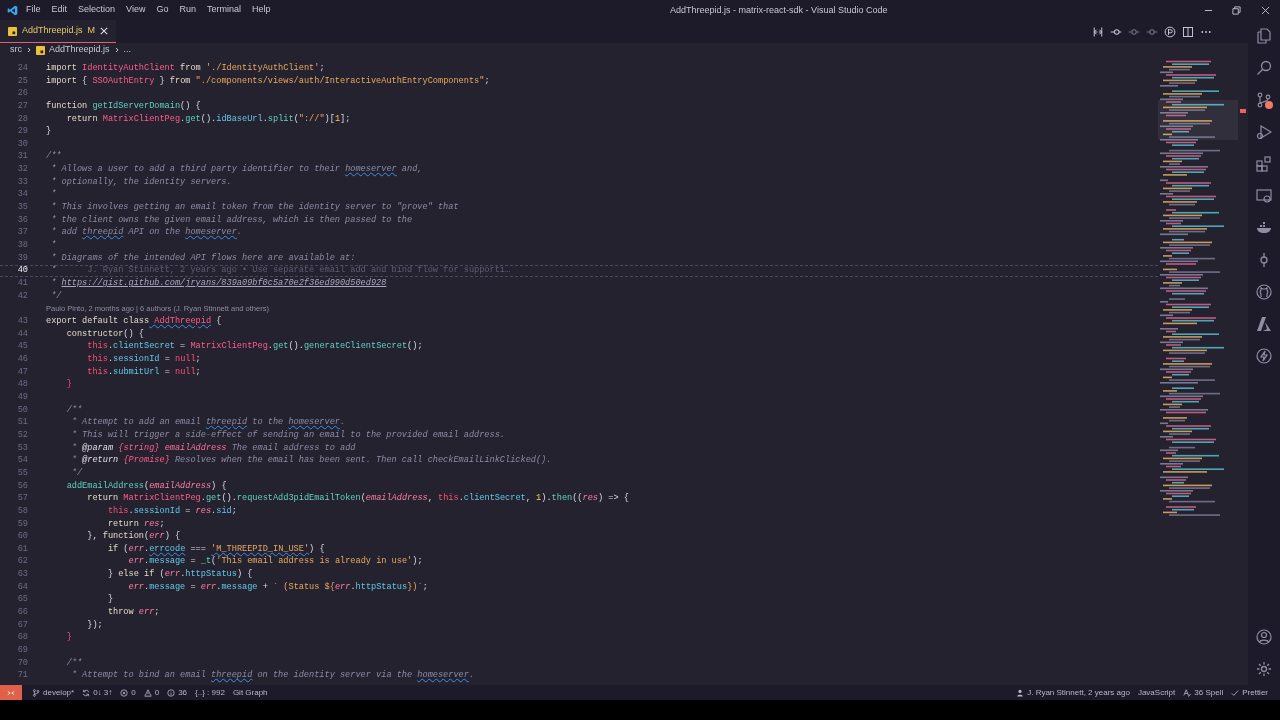 This screenshot has width=1280, height=720. What do you see at coordinates (1264, 196) in the screenshot?
I see `monitor-icon` at bounding box center [1264, 196].